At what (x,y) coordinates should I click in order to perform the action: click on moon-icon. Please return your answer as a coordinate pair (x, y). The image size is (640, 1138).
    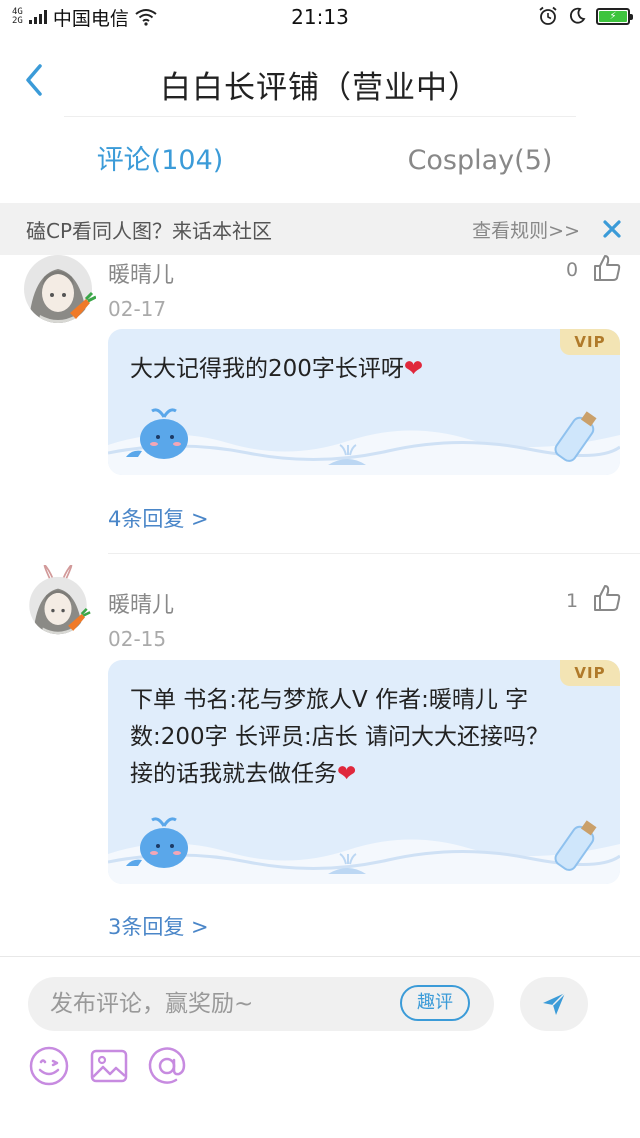
    Looking at the image, I should click on (577, 15).